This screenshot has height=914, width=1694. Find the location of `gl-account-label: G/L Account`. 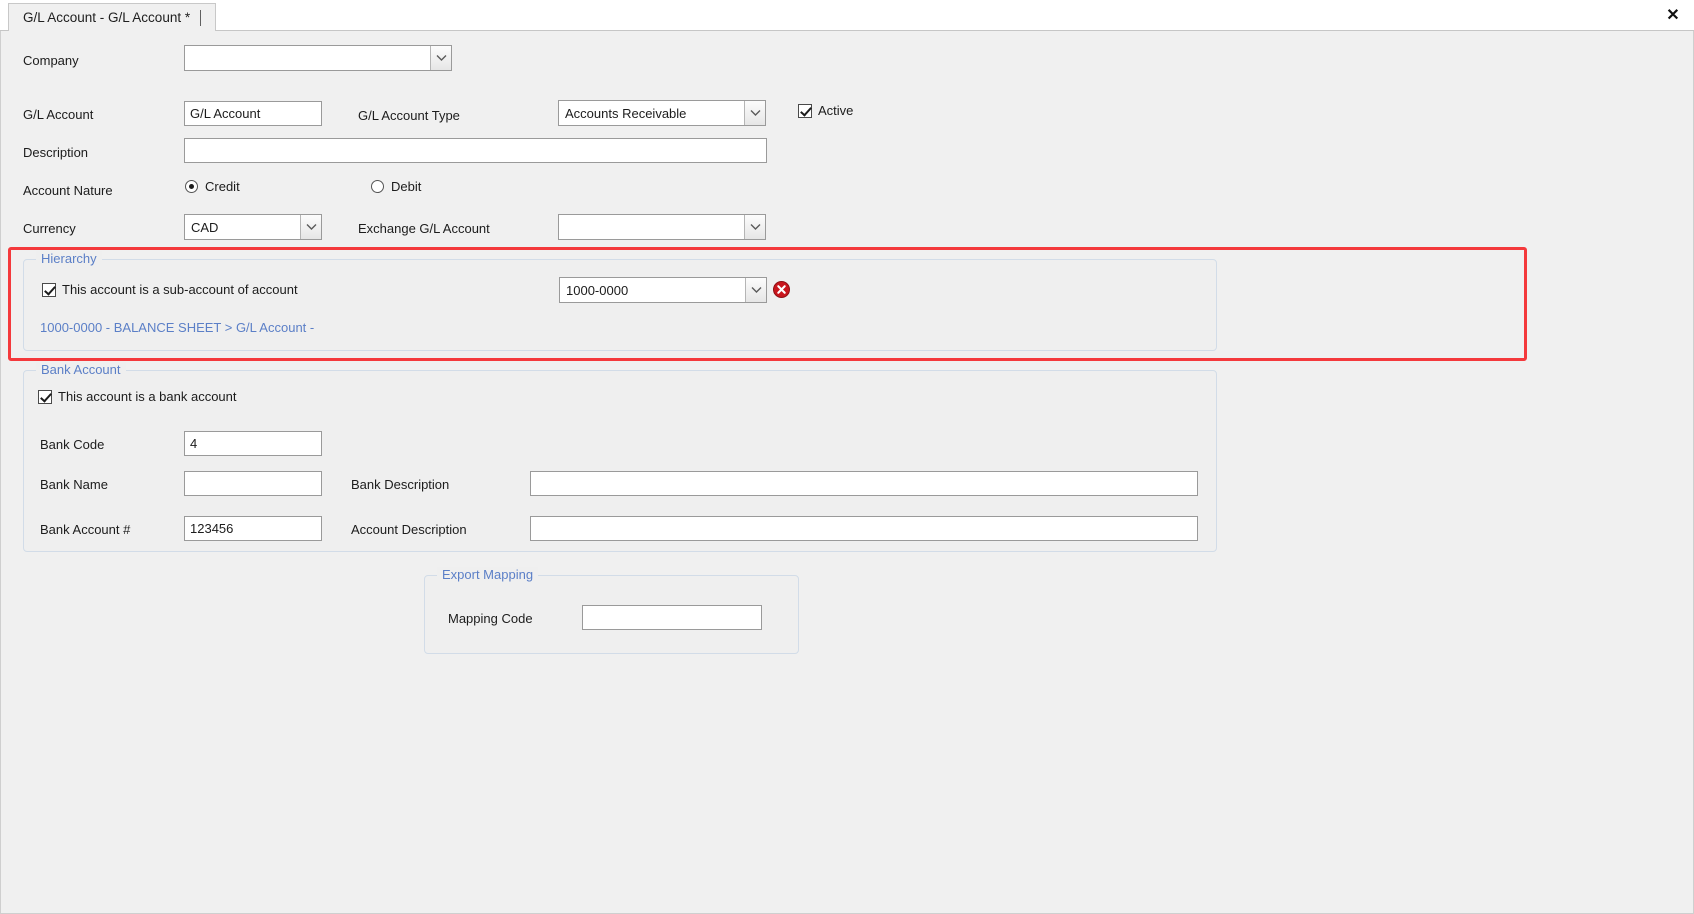

gl-account-label: G/L Account is located at coordinates (58, 114).